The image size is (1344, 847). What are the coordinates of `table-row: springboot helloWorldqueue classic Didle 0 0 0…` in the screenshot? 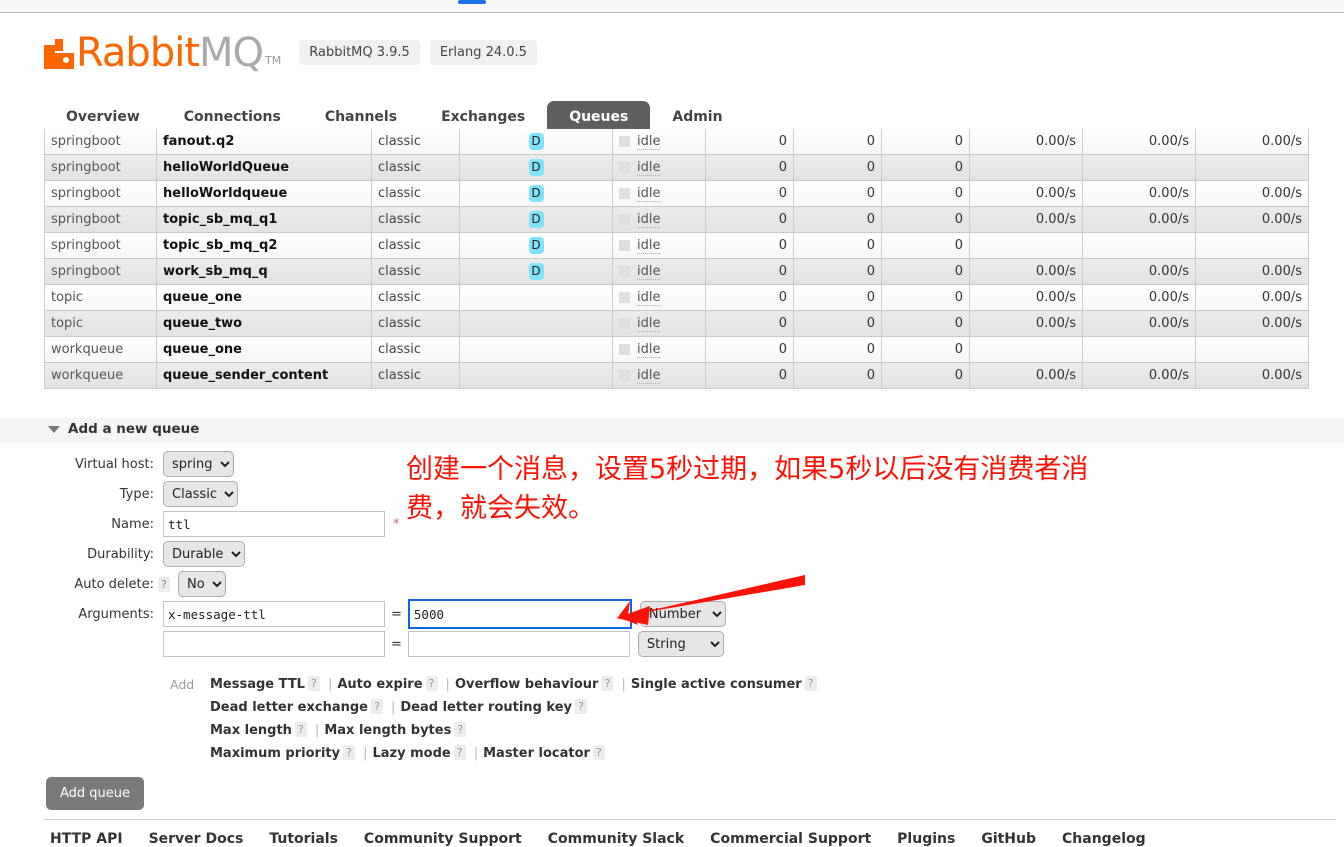 It's located at (676, 193).